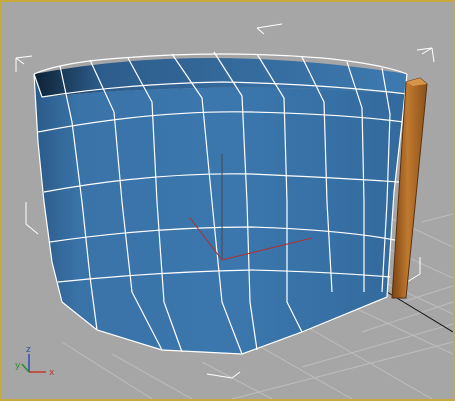 The width and height of the screenshot is (455, 401). What do you see at coordinates (52, 373) in the screenshot?
I see `x-axis-label: x` at bounding box center [52, 373].